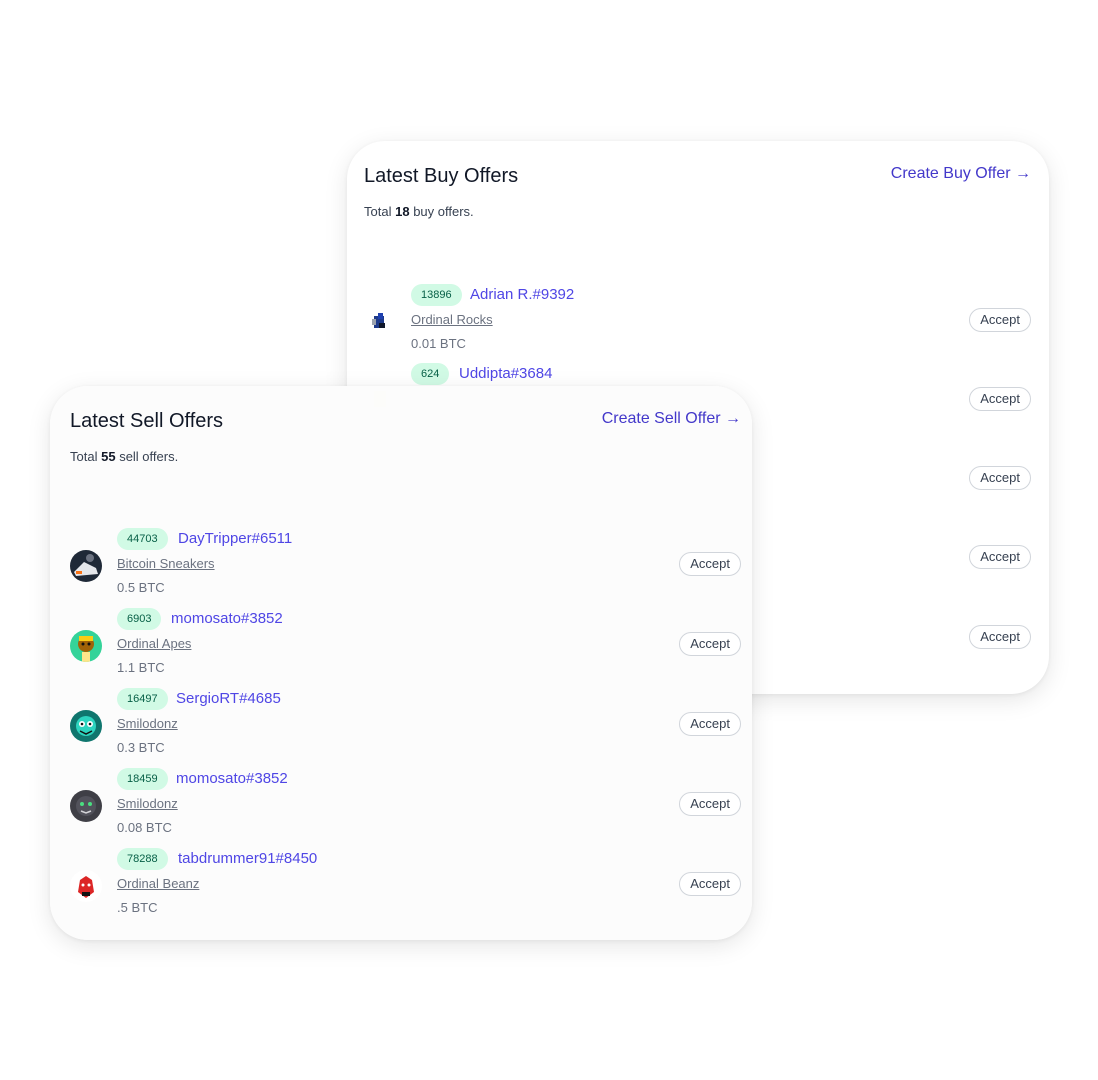 This screenshot has width=1098, height=1080. I want to click on buy-offers-title: Latest Buy Offers, so click(441, 176).